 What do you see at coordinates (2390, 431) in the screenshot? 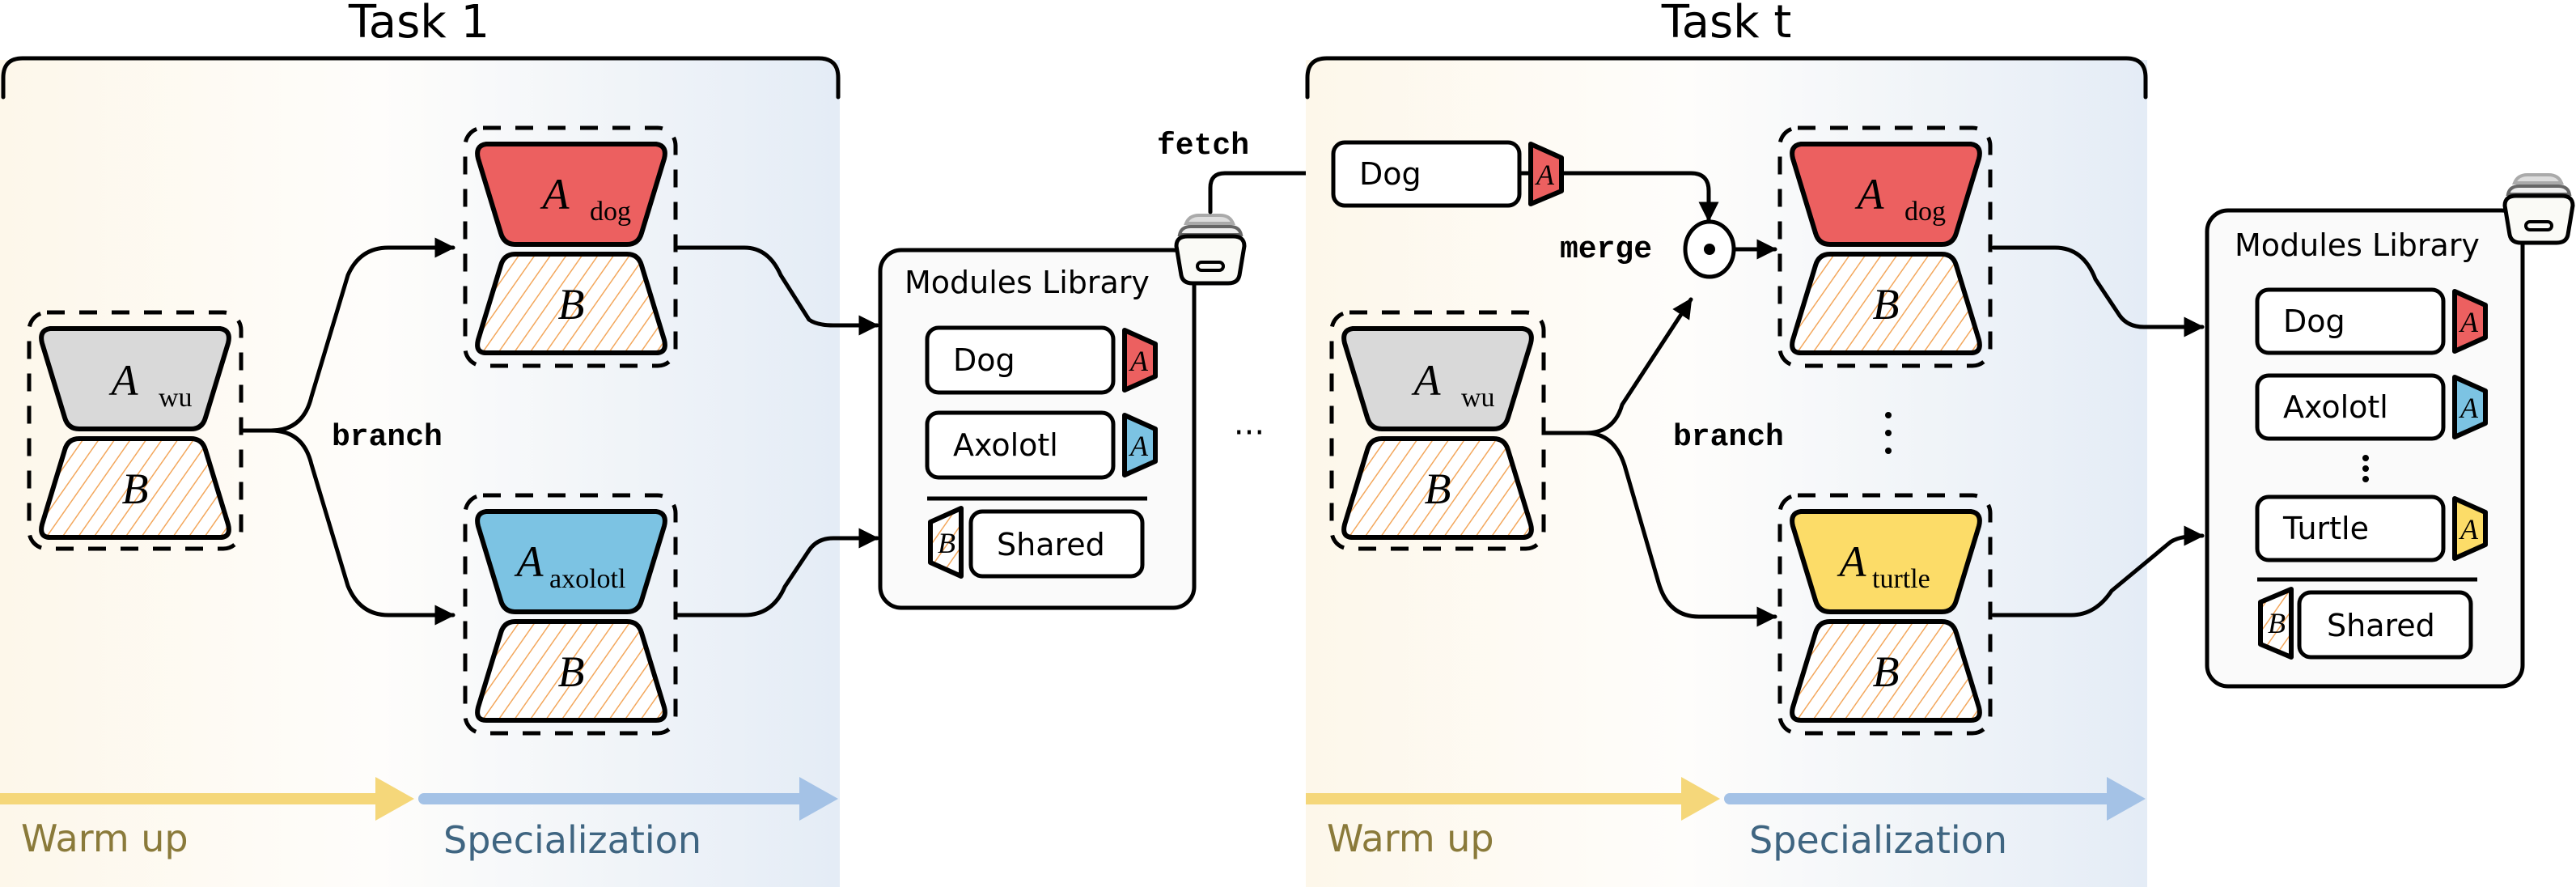
I see `modules-library-2: Modules Library Dog A Axolotl A Turtle A` at bounding box center [2390, 431].